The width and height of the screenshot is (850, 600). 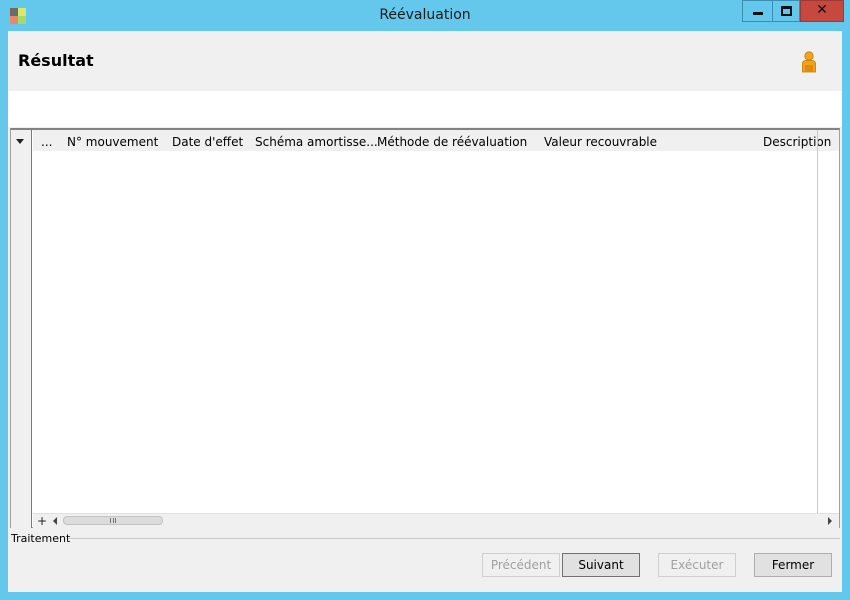 What do you see at coordinates (56, 60) in the screenshot?
I see `page-title: Résultat` at bounding box center [56, 60].